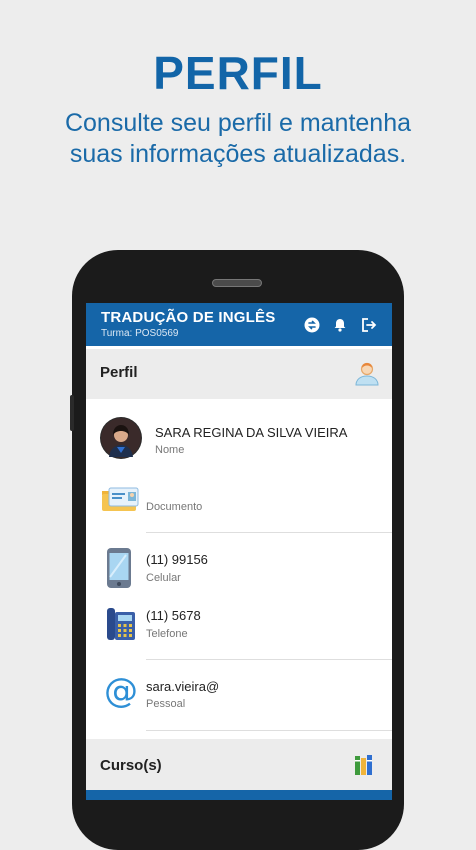  Describe the element at coordinates (121, 691) in the screenshot. I see `at-sign-icon: @` at that location.